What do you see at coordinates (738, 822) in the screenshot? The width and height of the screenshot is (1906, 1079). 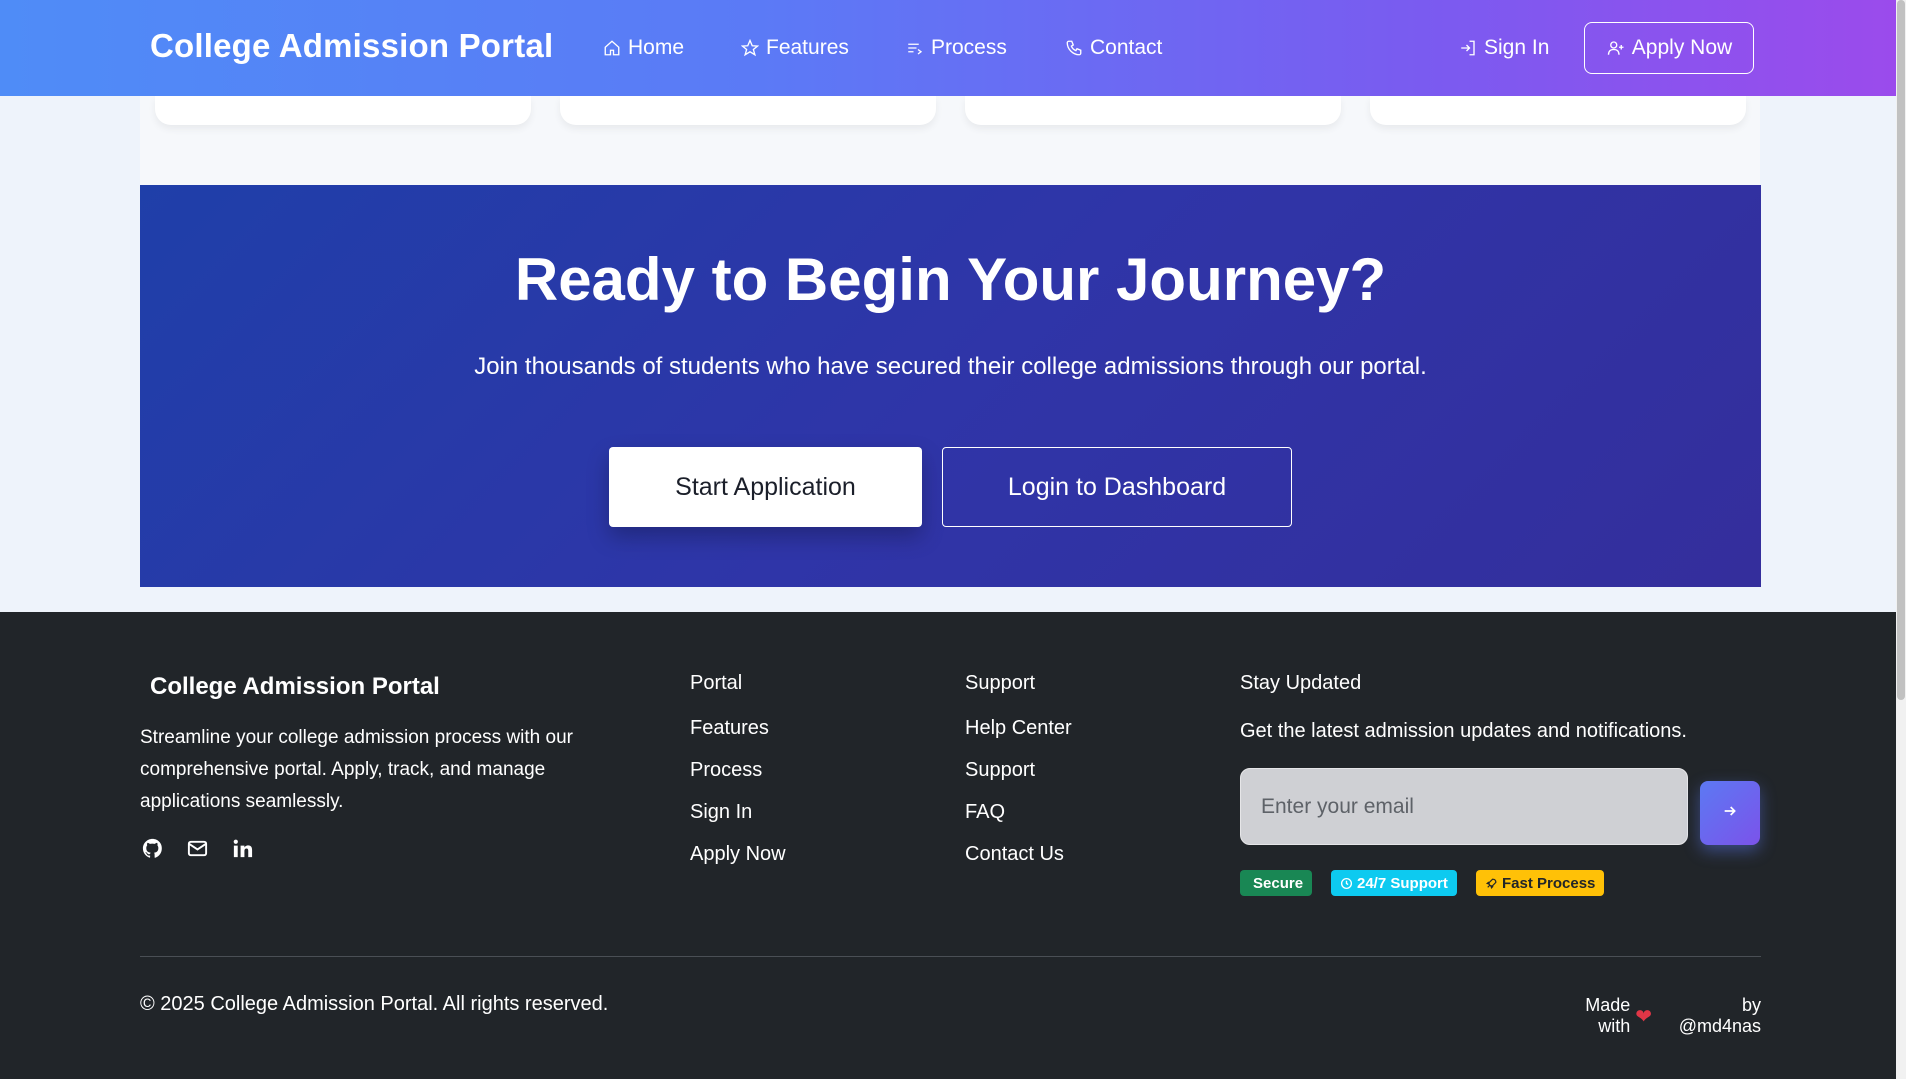 I see `footer-link-signin: Sign In` at bounding box center [738, 822].